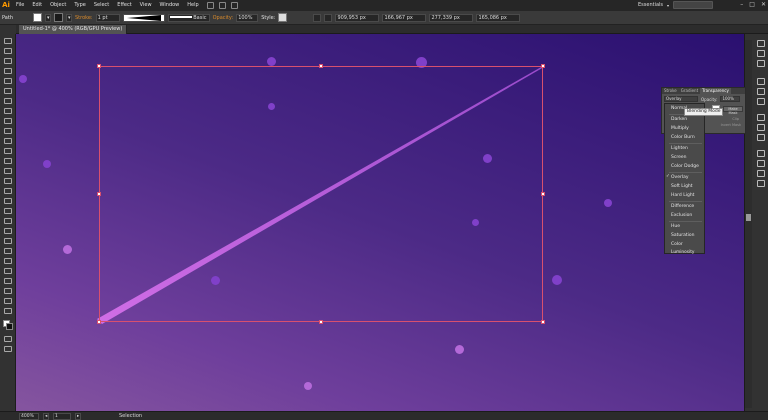  Describe the element at coordinates (677, 244) in the screenshot. I see `blend-option-color: Color` at that location.